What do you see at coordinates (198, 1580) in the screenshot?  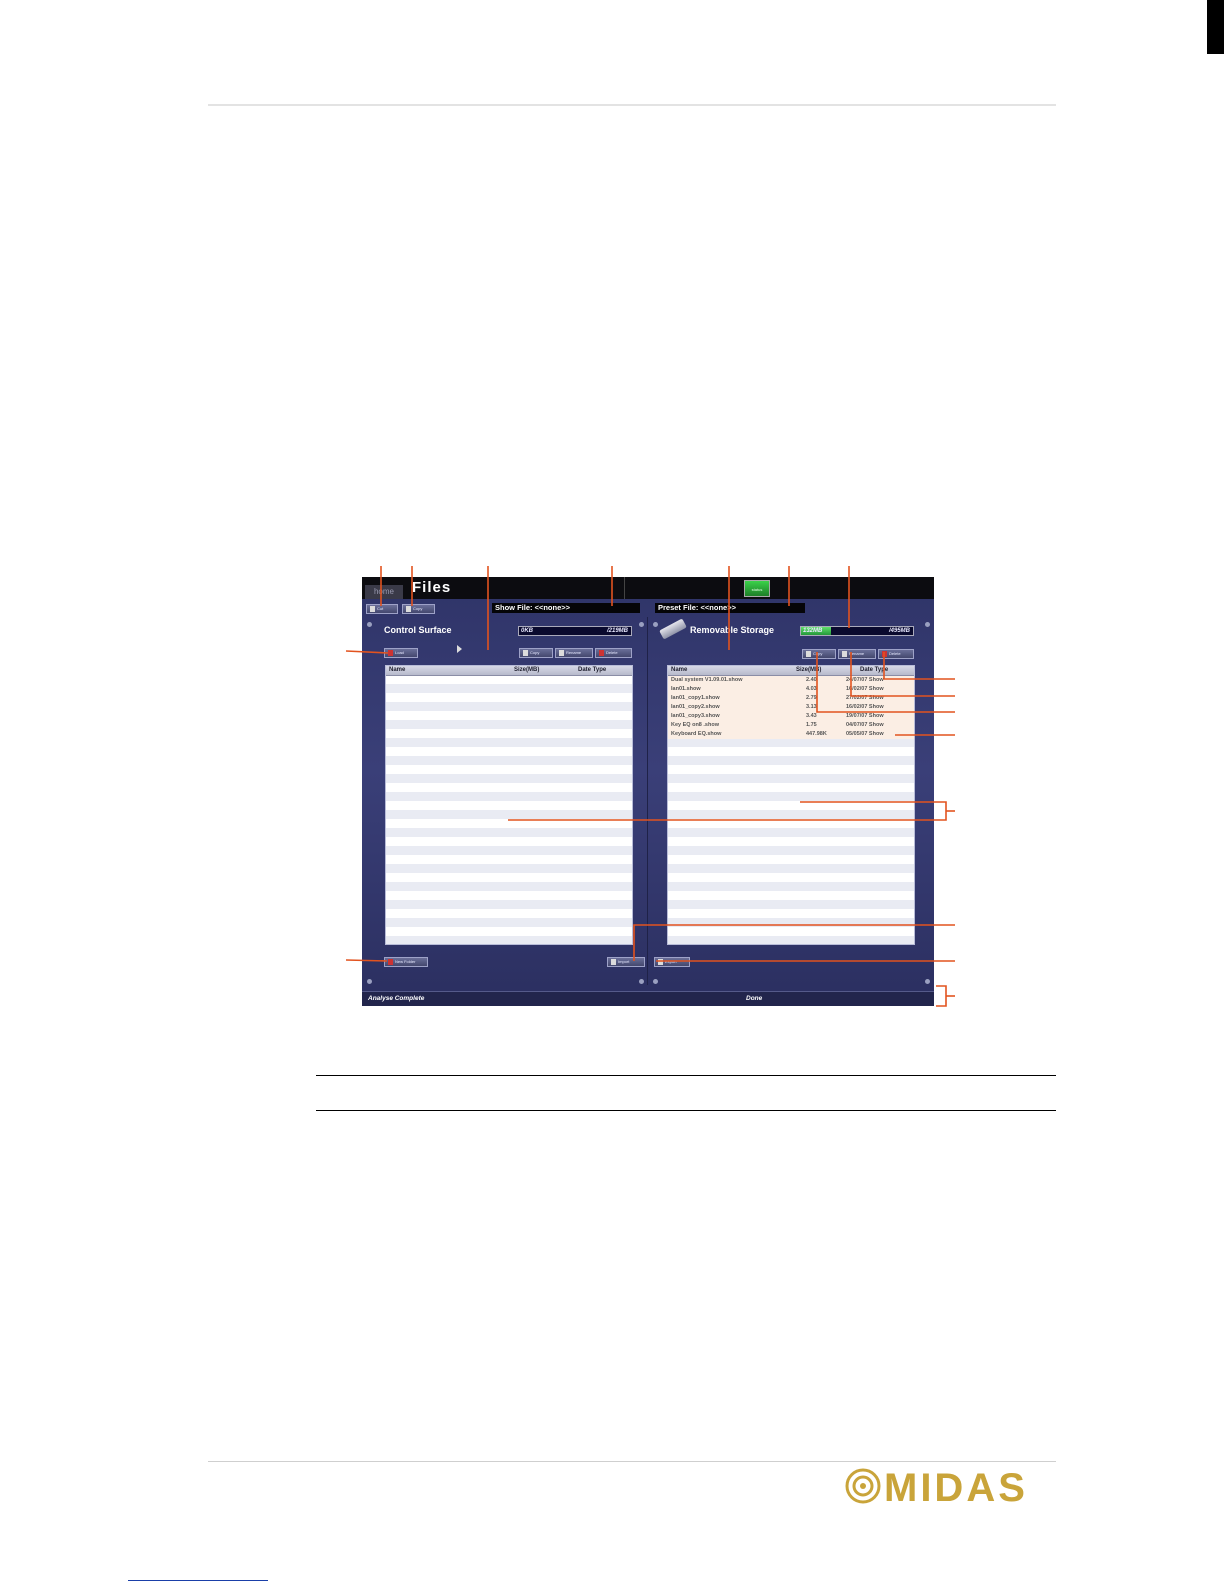 I see `footer-link-underline` at bounding box center [198, 1580].